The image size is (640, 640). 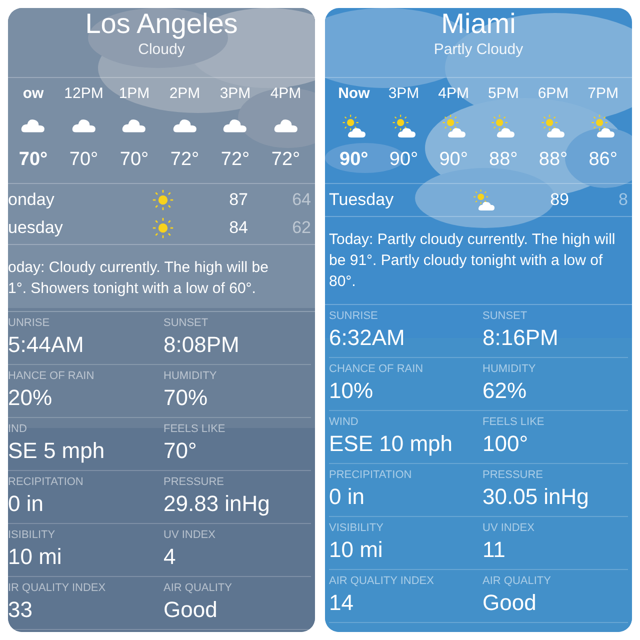 I want to click on detail-value: 70%, so click(x=186, y=398).